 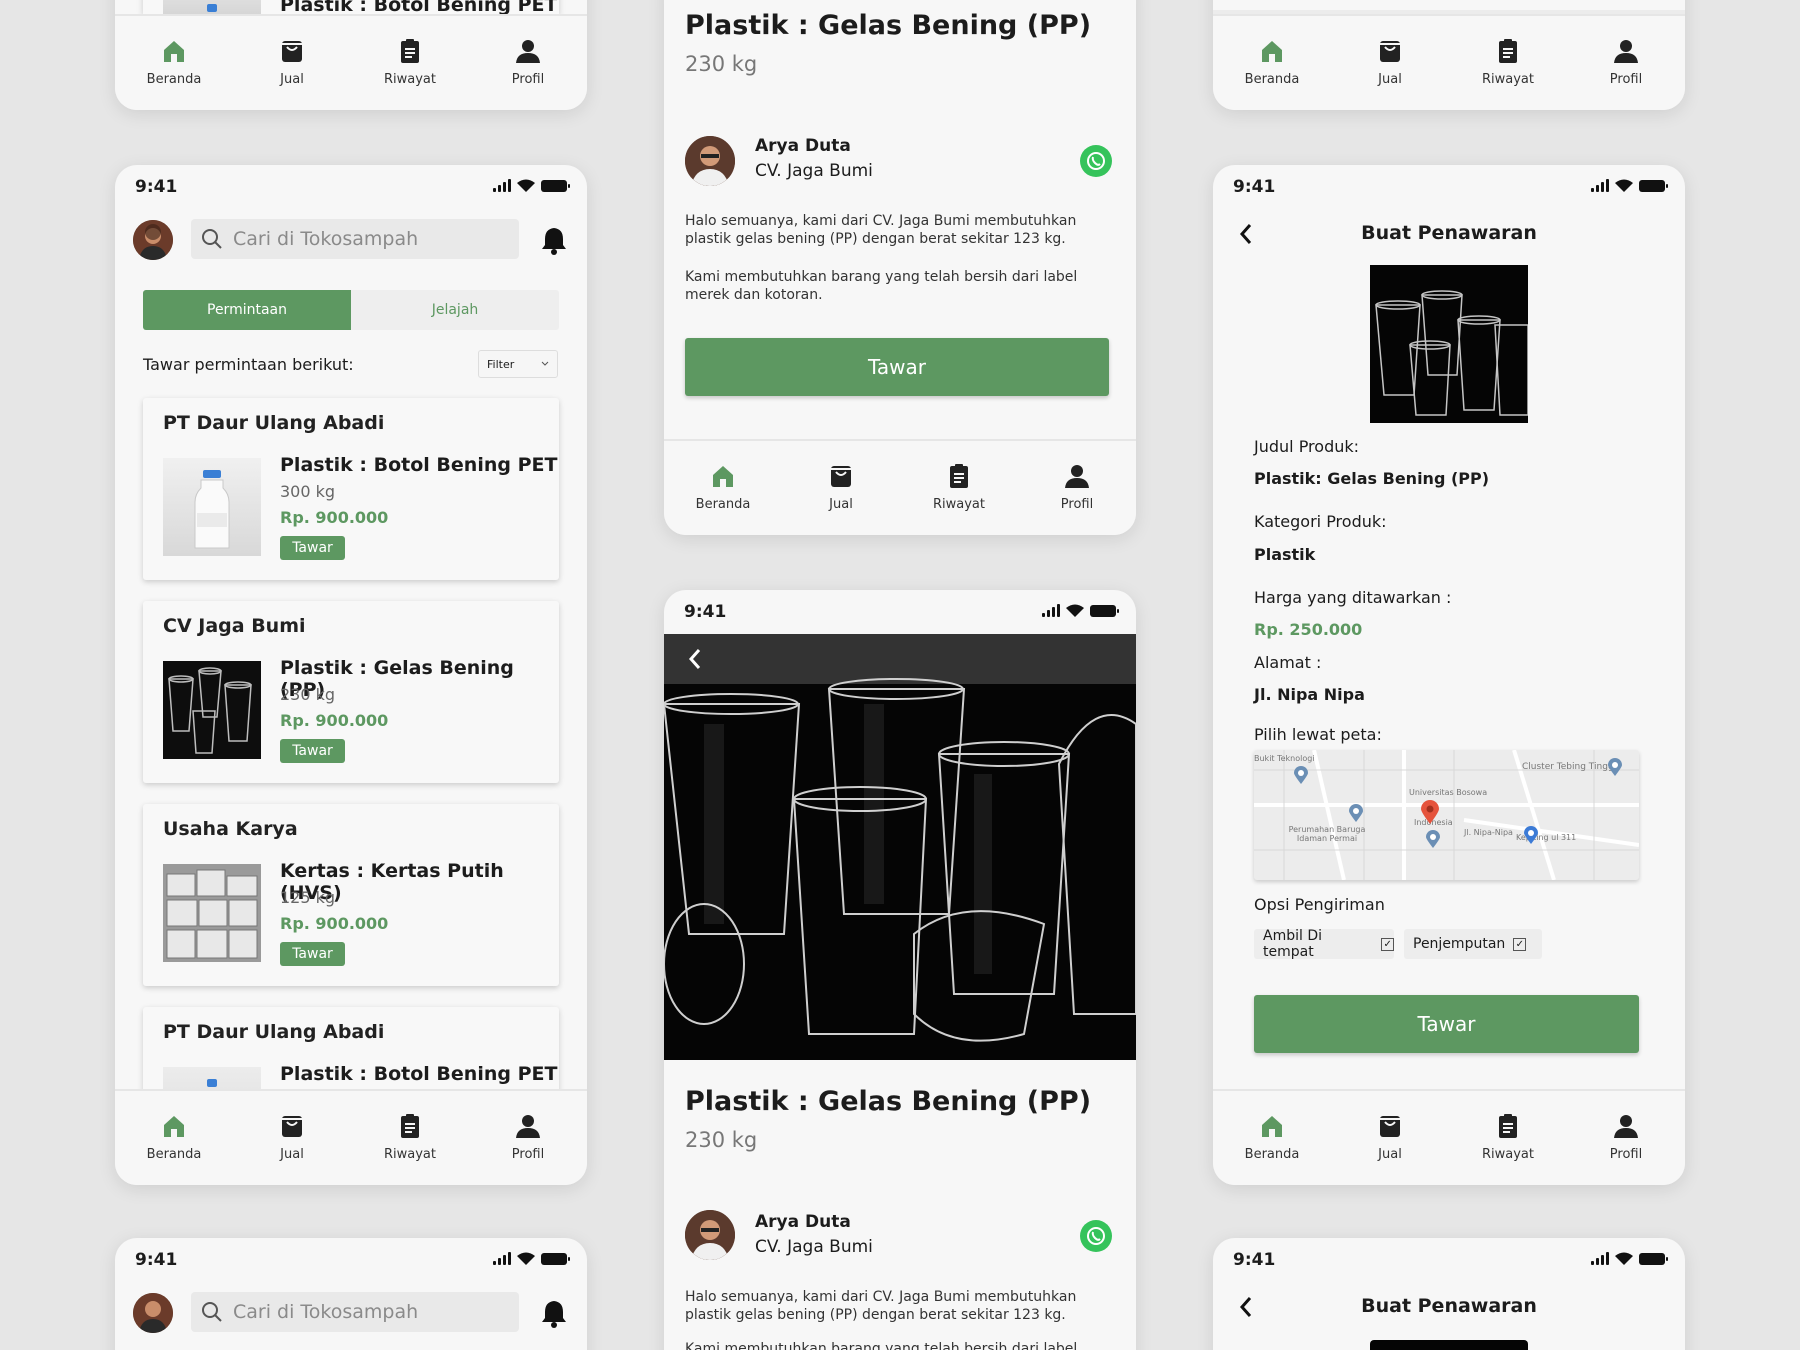 I want to click on product-weight: 300 kg, so click(x=308, y=491).